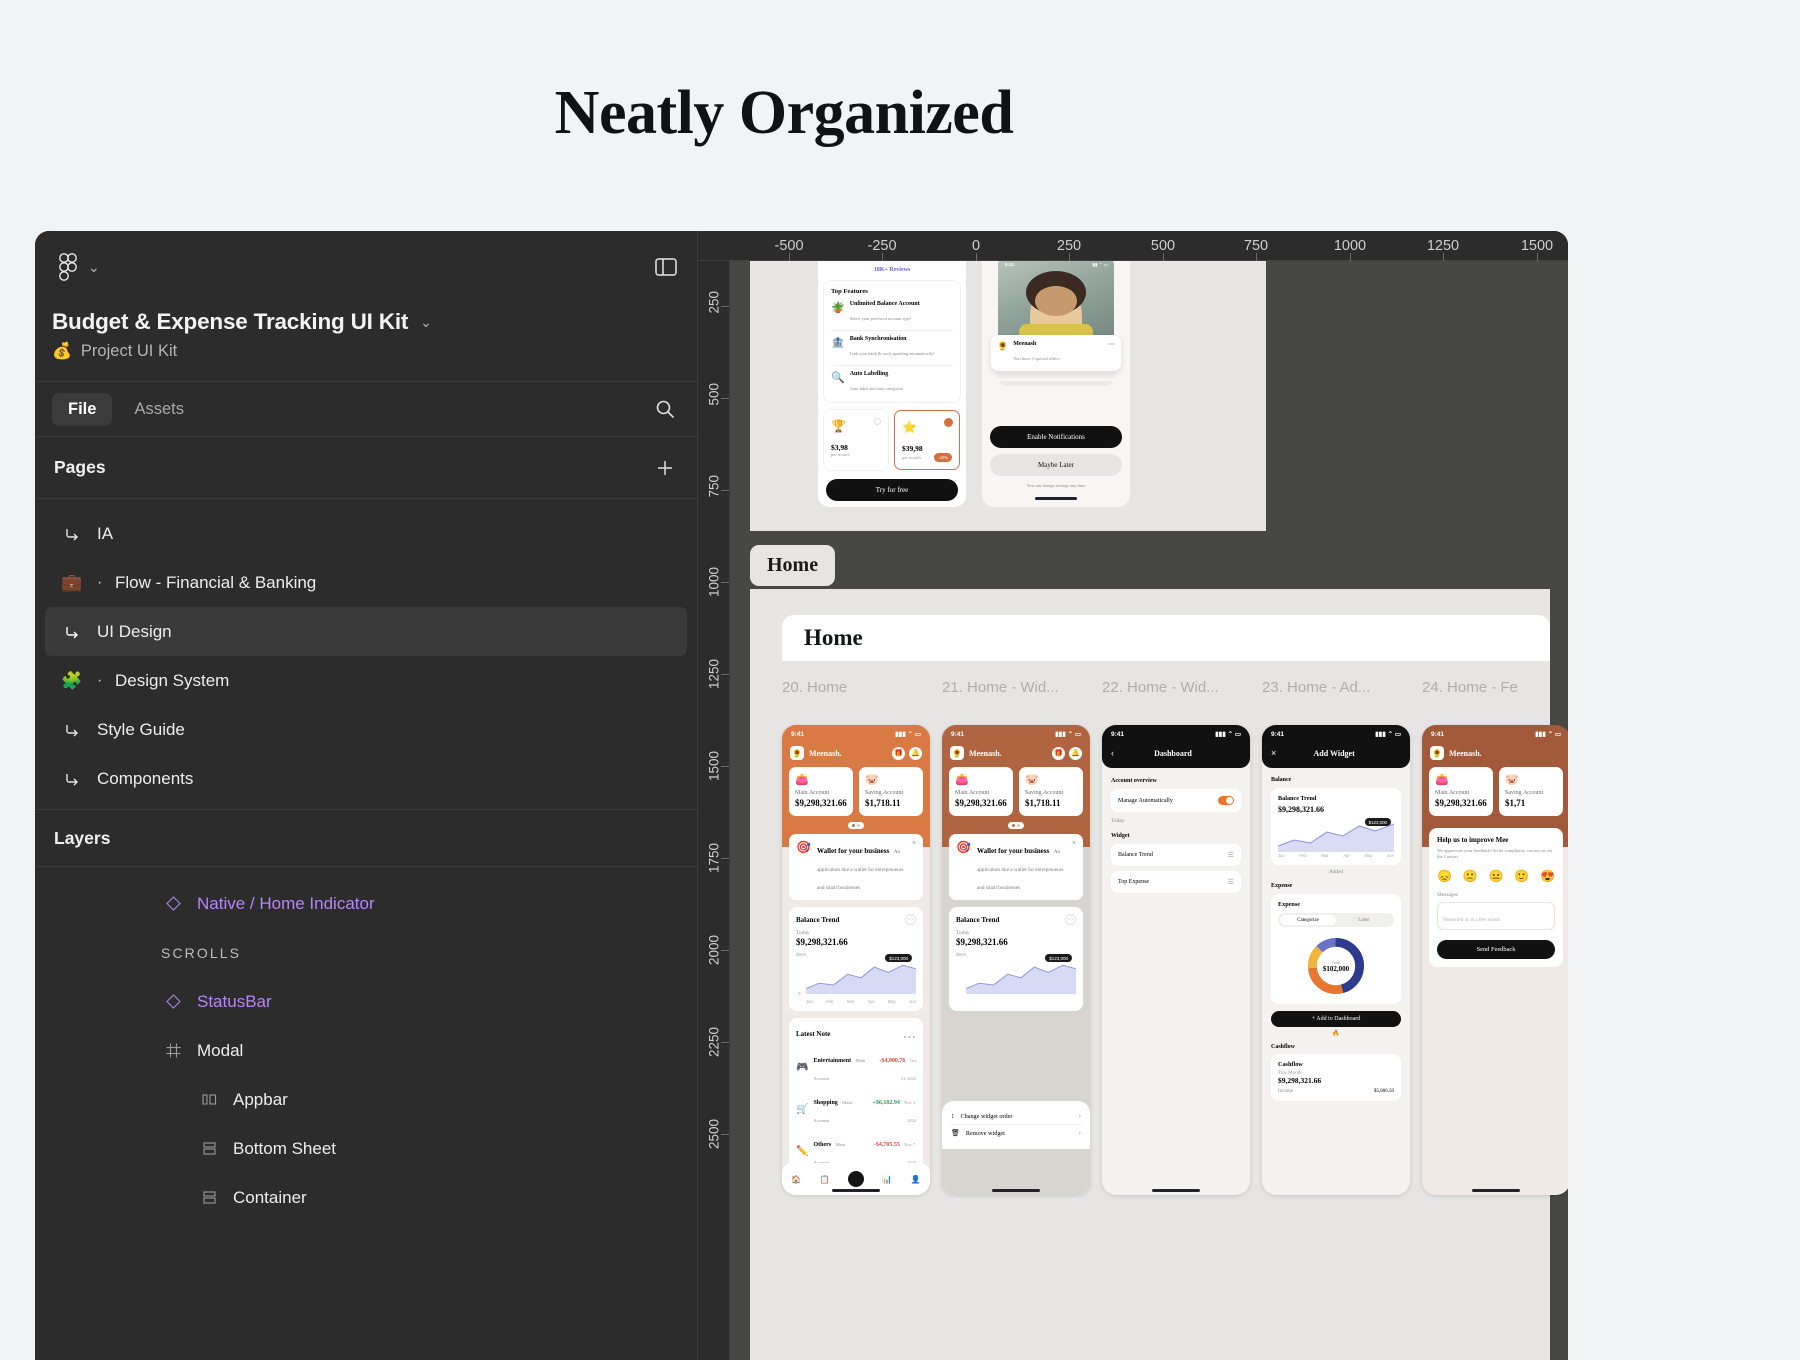 This screenshot has height=1360, width=1800. I want to click on layer-item-bottom-sheet: Bottom Sheet, so click(366, 1148).